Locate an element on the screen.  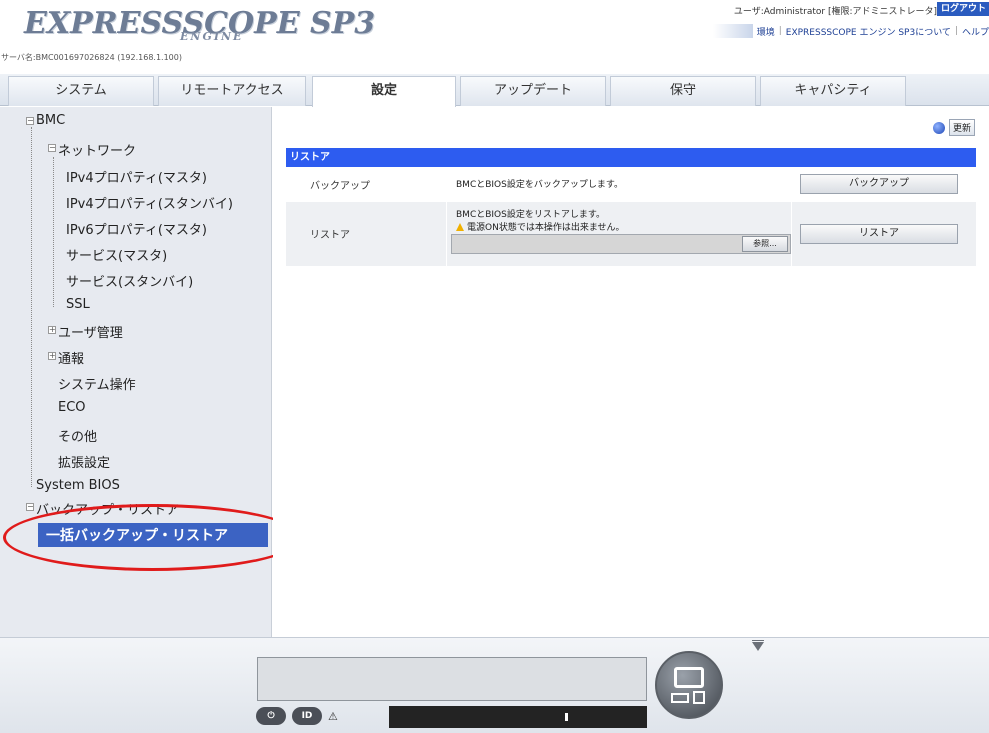
tab-update: アップデート is located at coordinates (533, 91).